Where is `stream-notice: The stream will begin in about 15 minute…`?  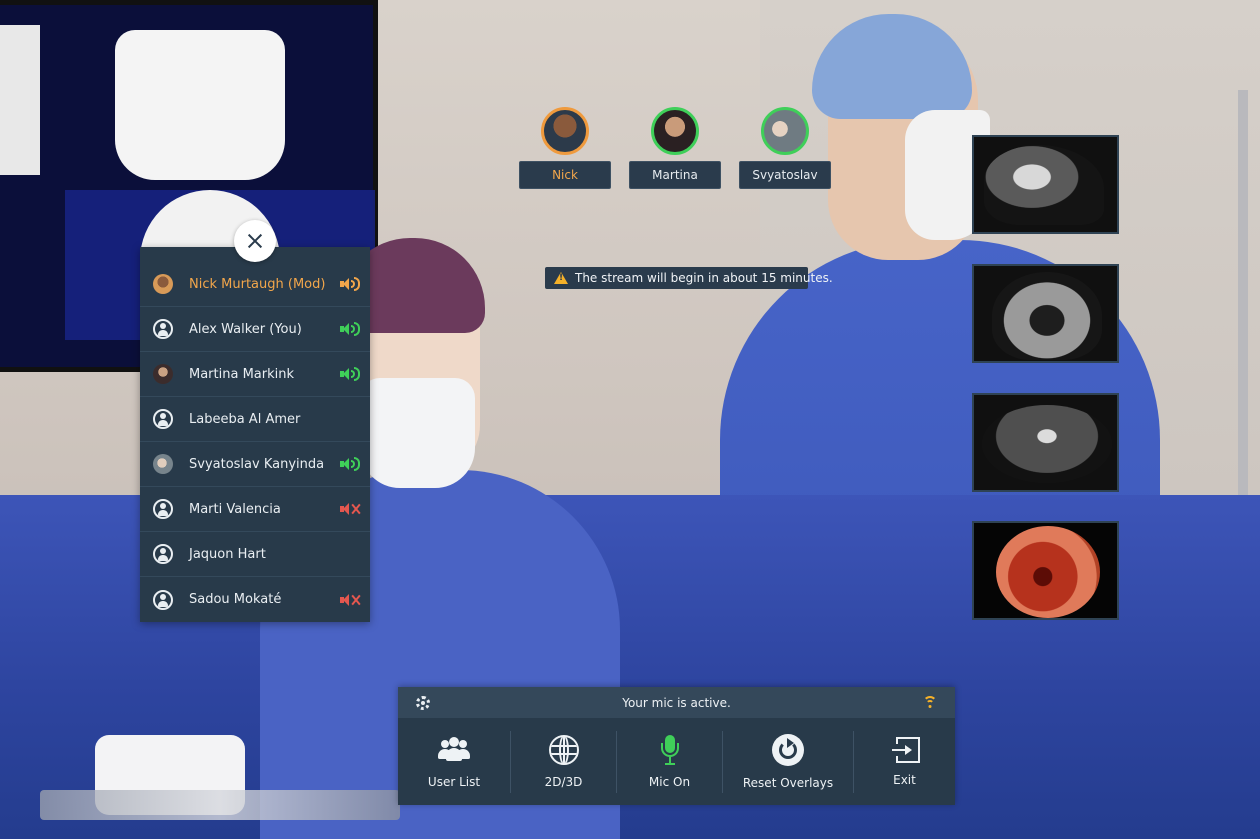 stream-notice: The stream will begin in about 15 minute… is located at coordinates (689, 278).